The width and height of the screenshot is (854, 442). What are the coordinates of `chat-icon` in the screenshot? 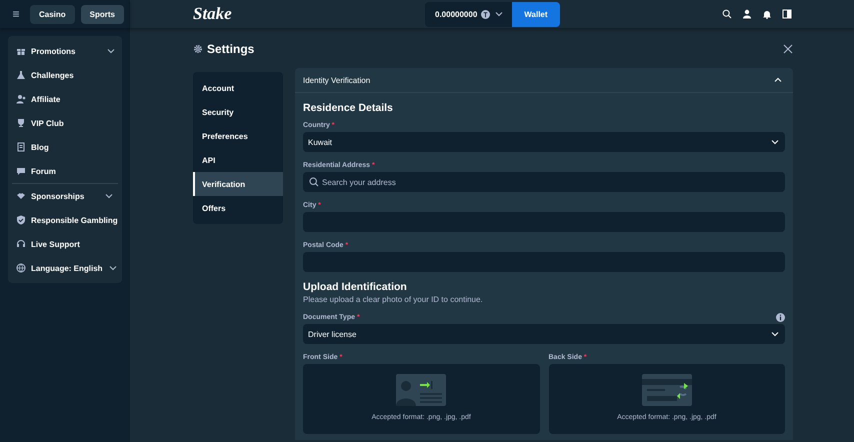 It's located at (21, 171).